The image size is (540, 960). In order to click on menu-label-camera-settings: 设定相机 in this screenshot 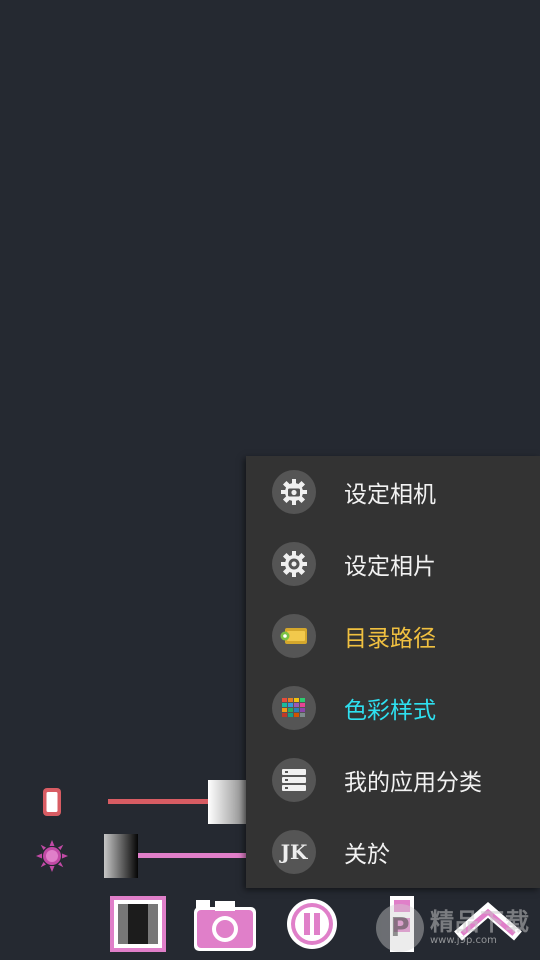, I will do `click(390, 495)`.